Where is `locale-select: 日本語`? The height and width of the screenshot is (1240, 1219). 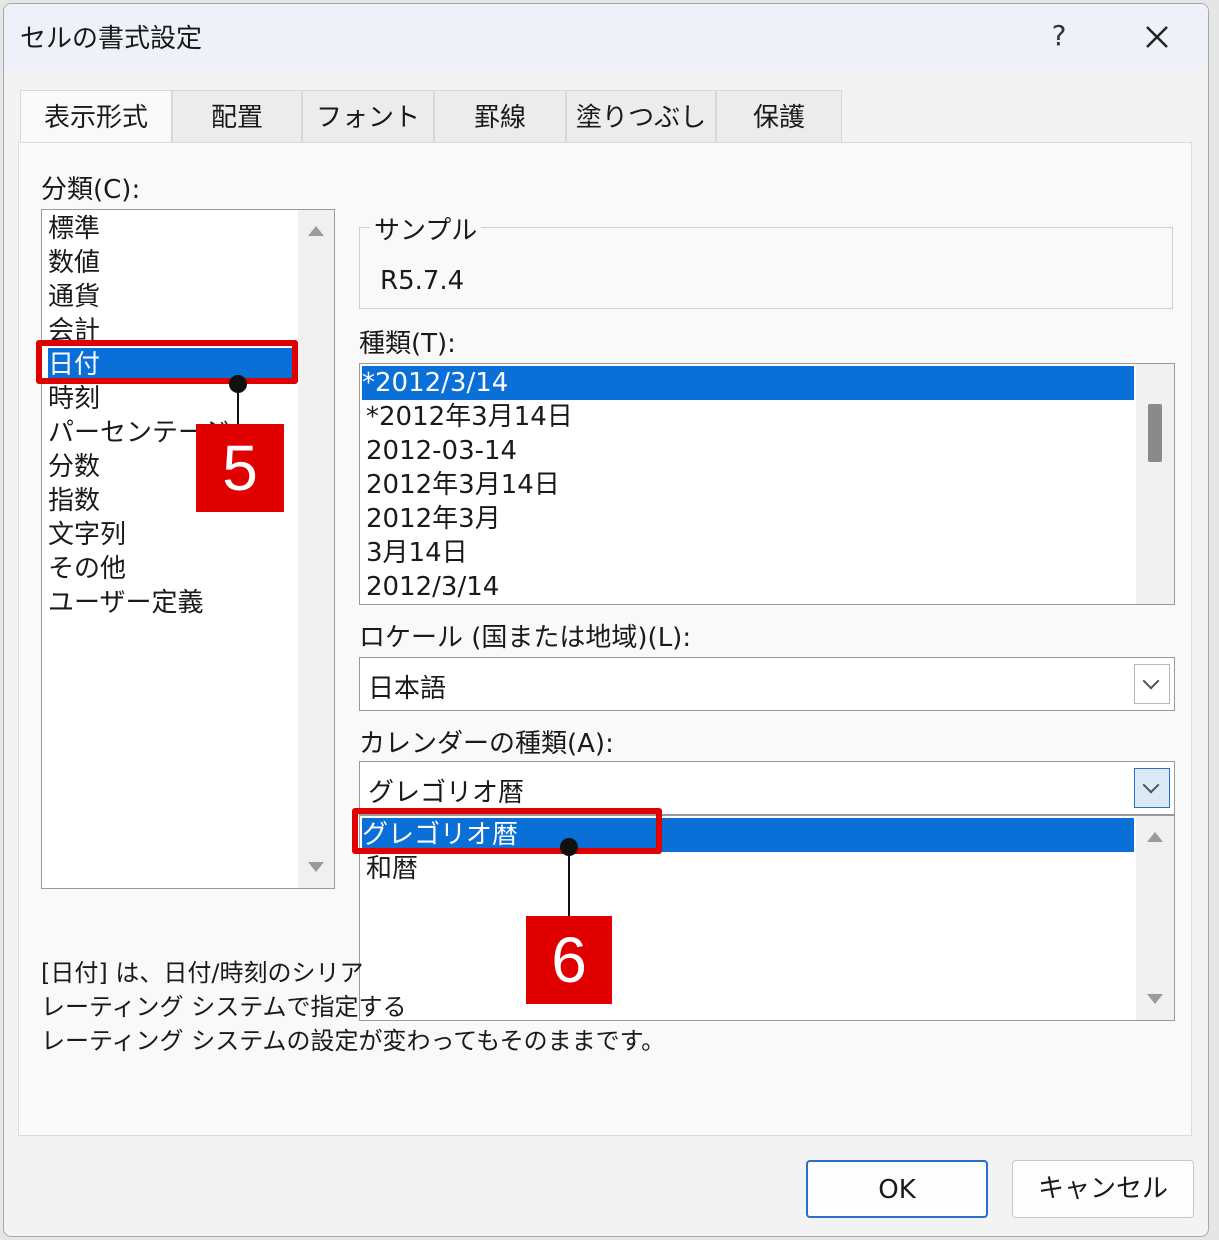 locale-select: 日本語 is located at coordinates (767, 684).